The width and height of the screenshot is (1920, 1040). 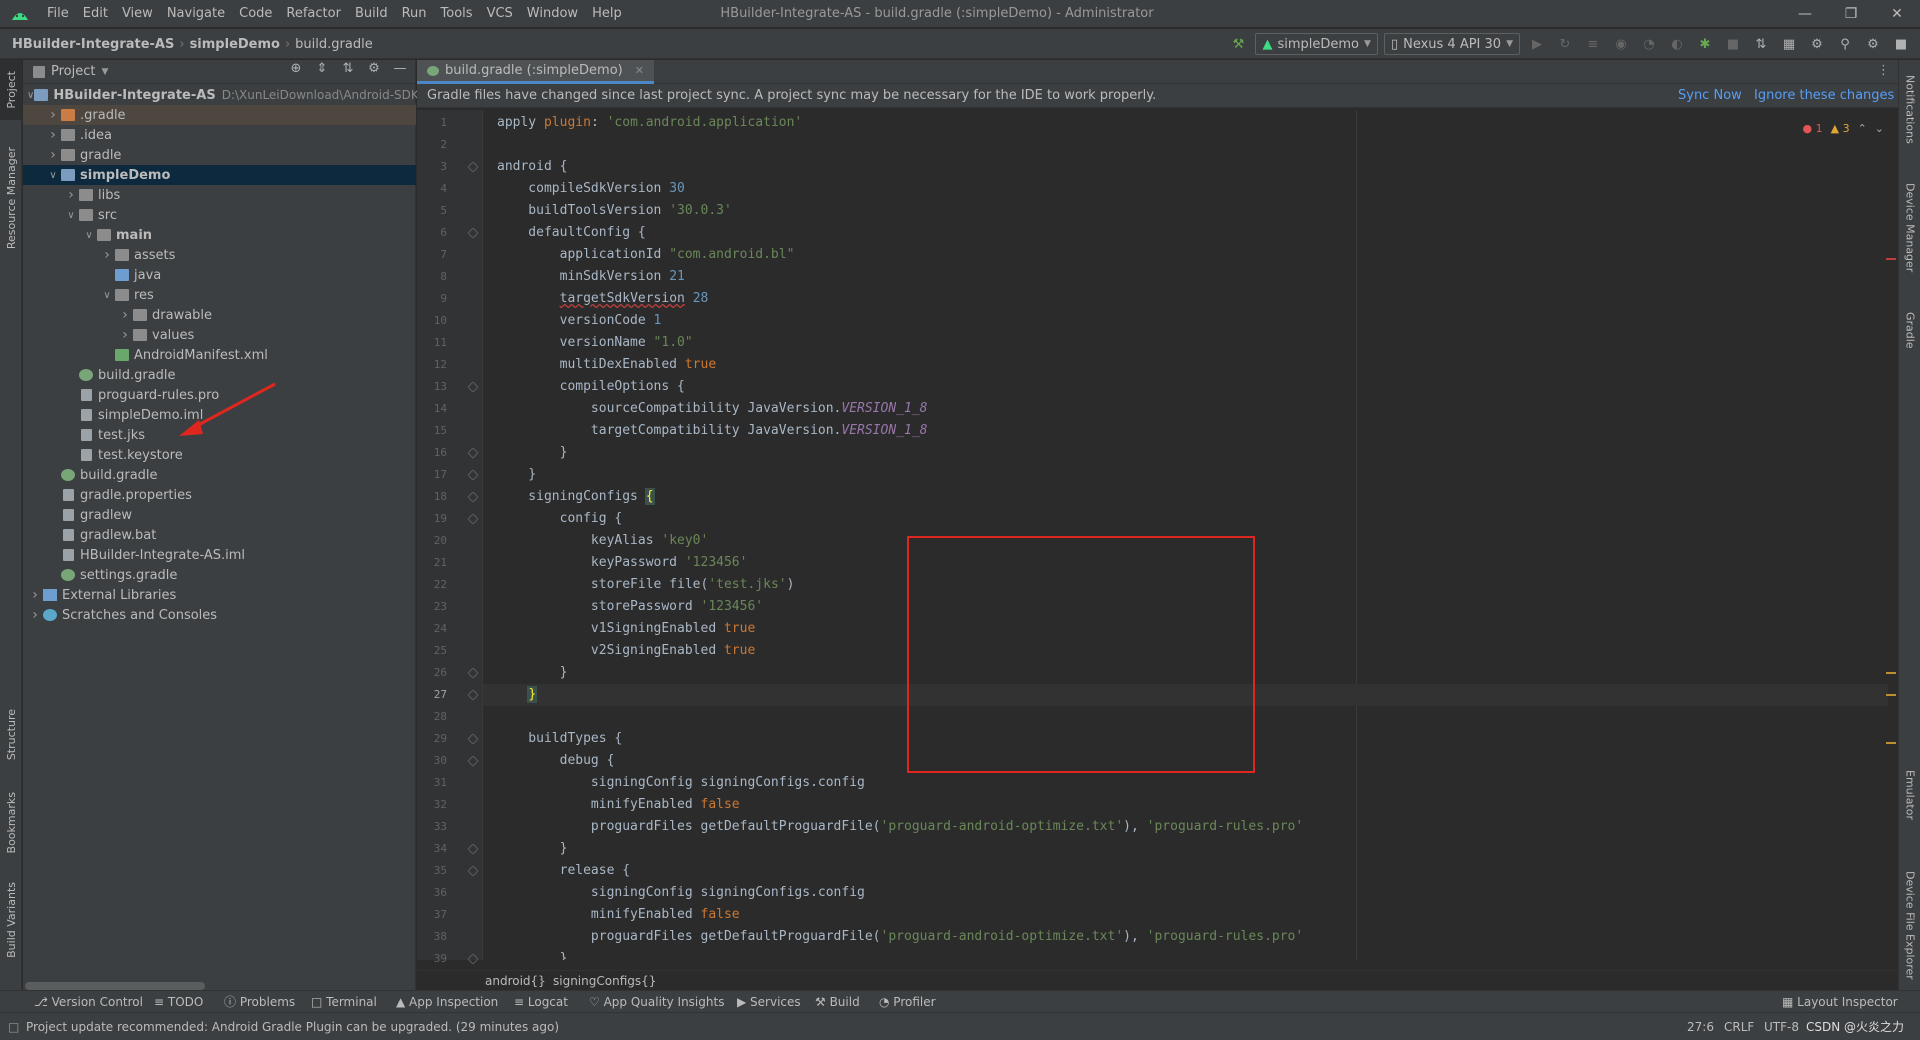 What do you see at coordinates (219, 315) in the screenshot?
I see `tree-item: › drawable` at bounding box center [219, 315].